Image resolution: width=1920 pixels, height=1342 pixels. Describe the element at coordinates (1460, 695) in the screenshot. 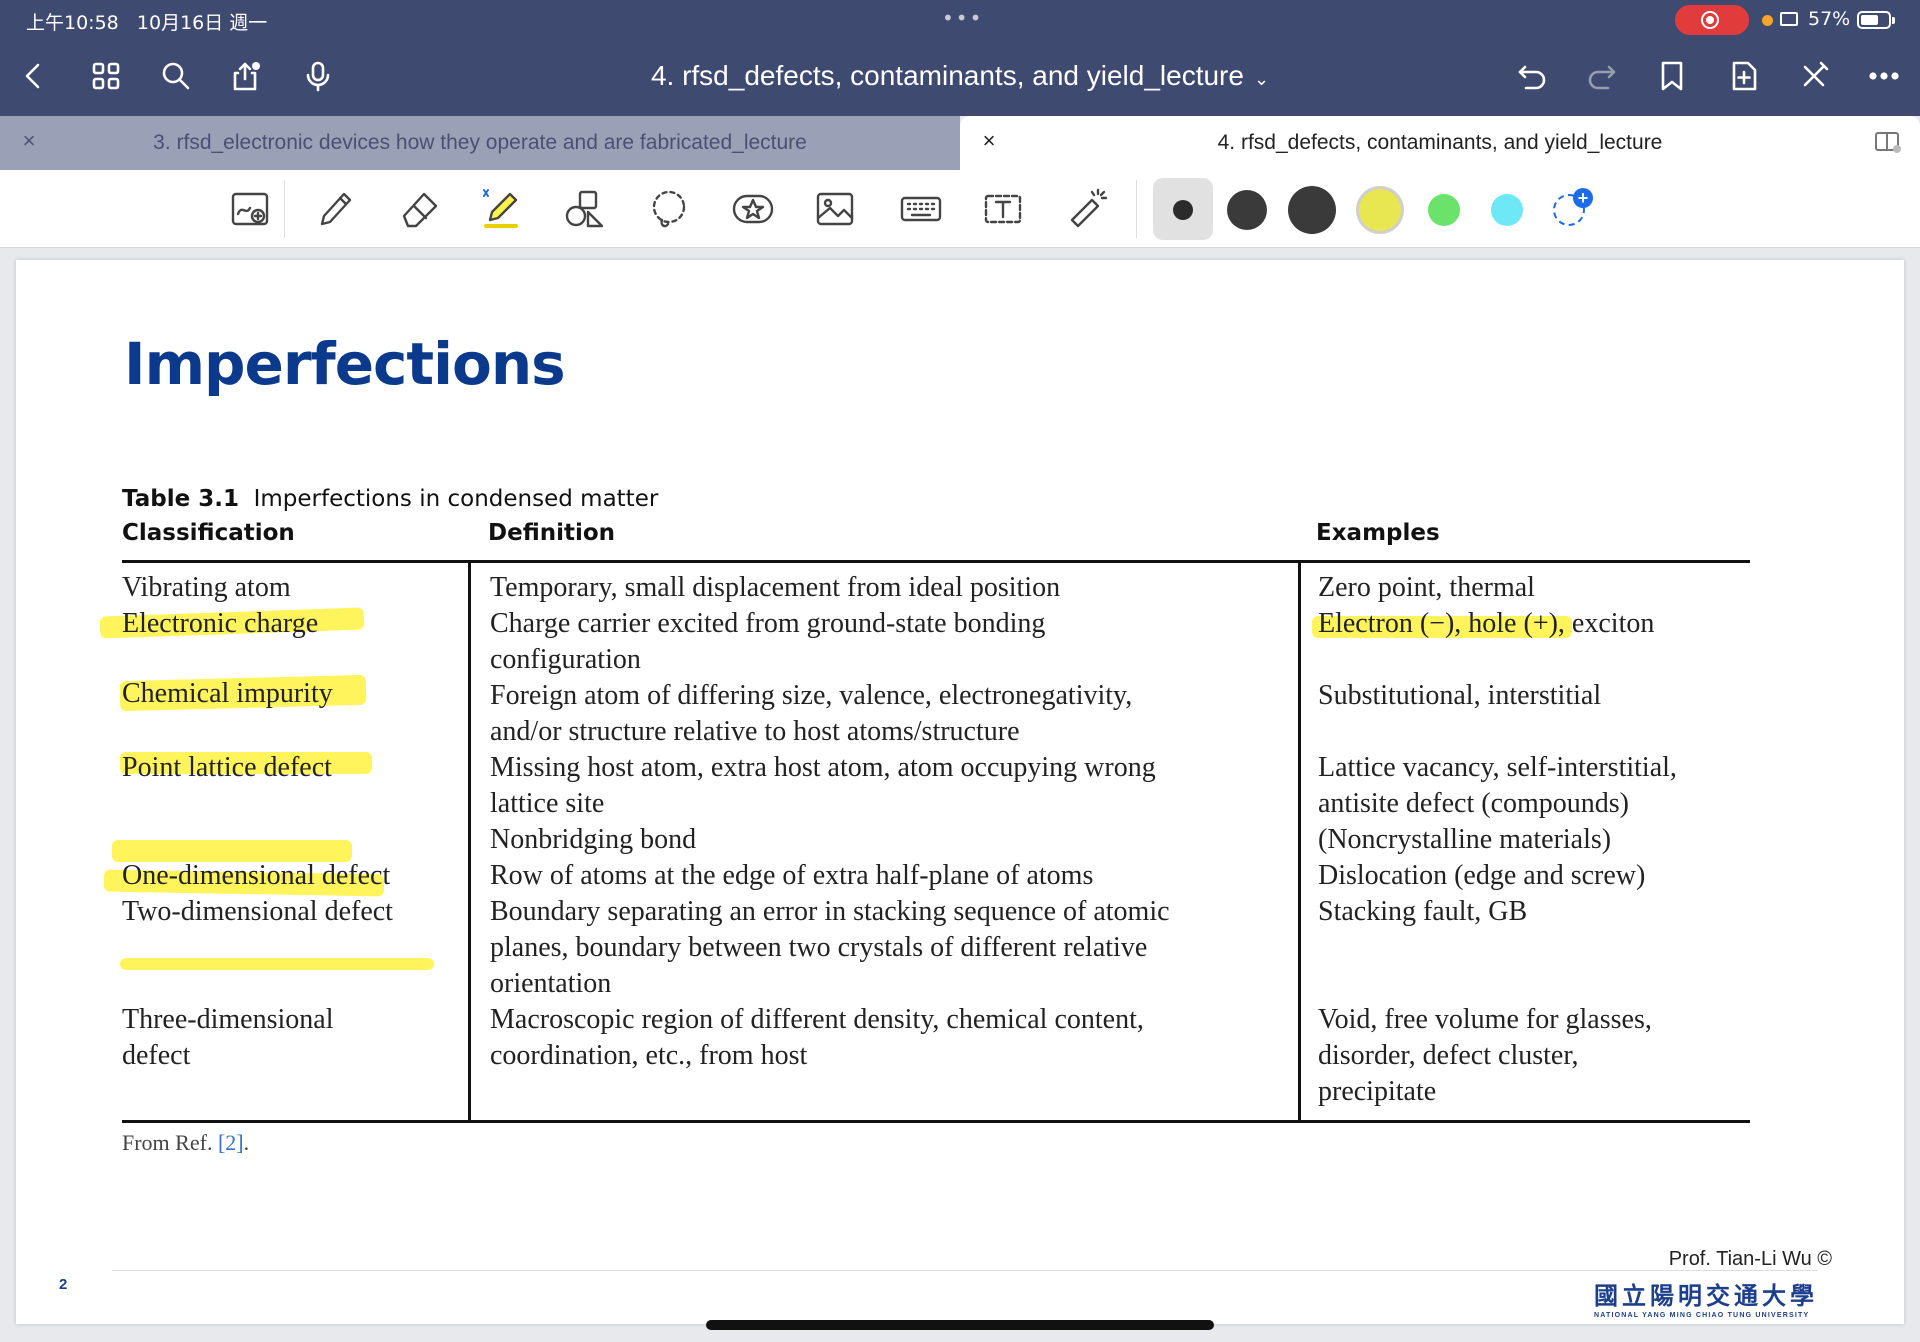

I see `cell-examples: Substitutional, interstitial` at that location.